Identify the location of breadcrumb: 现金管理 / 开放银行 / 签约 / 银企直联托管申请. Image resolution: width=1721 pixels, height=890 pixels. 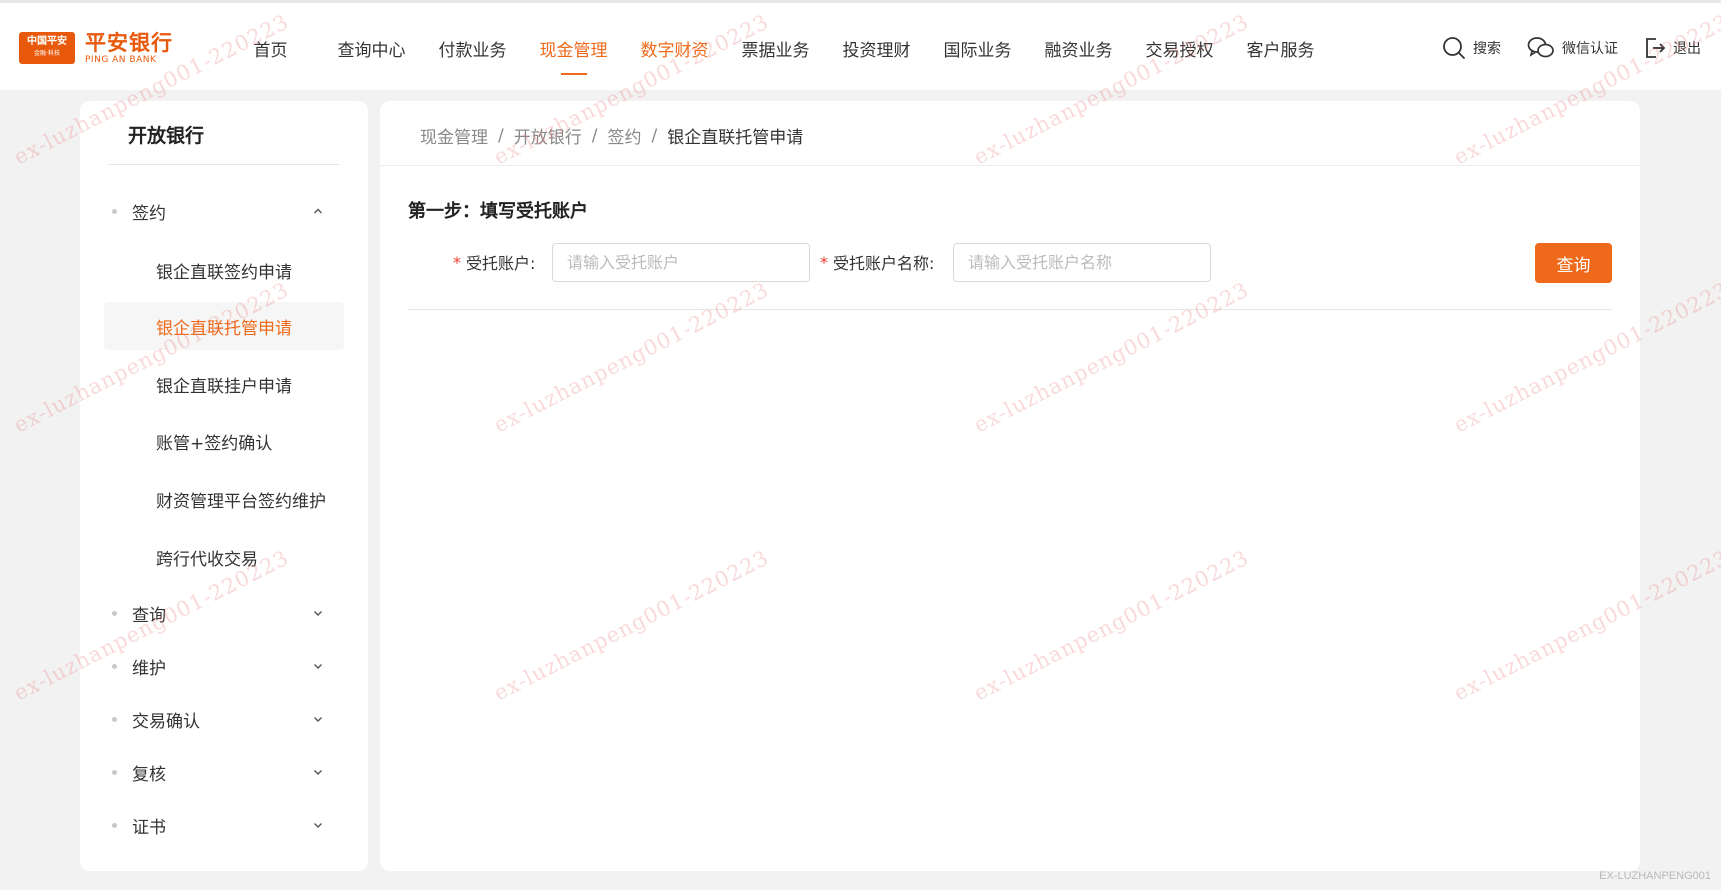
(612, 136).